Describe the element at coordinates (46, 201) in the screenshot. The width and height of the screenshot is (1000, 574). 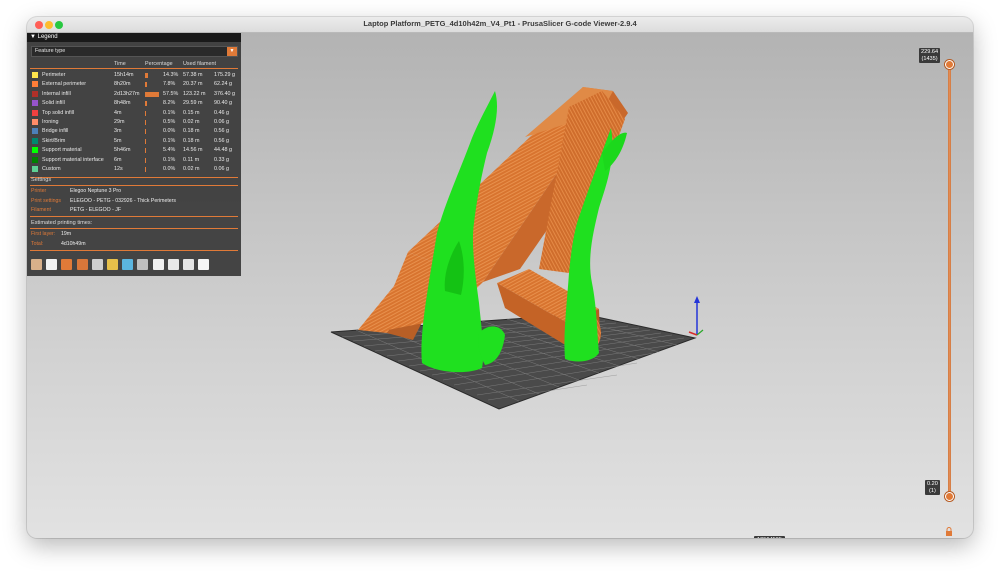
I see `settings-print-key: Print settings` at that location.